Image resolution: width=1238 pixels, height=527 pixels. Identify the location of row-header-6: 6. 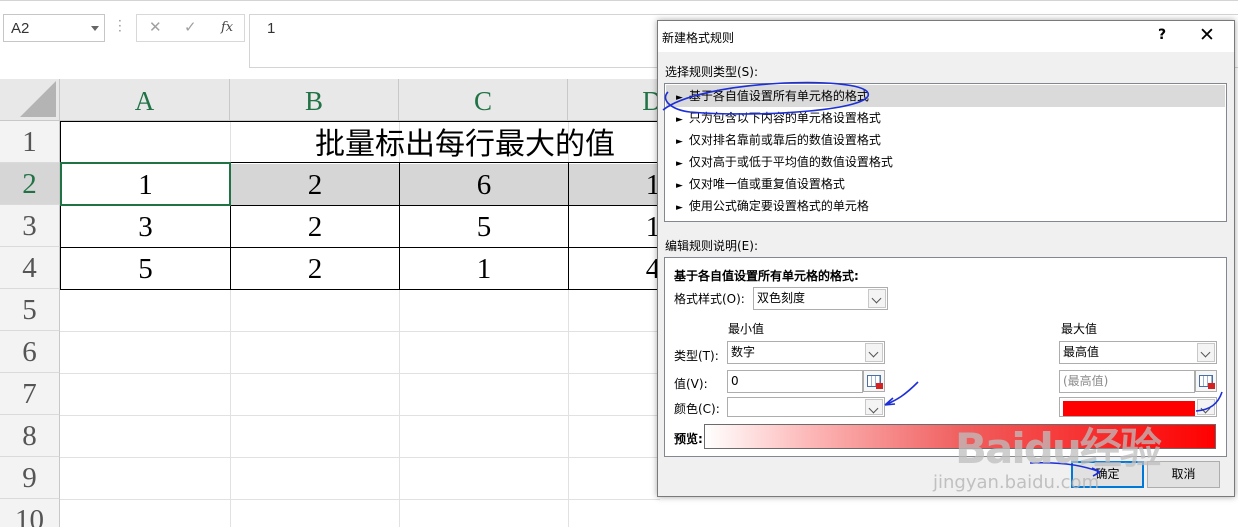
(30, 352).